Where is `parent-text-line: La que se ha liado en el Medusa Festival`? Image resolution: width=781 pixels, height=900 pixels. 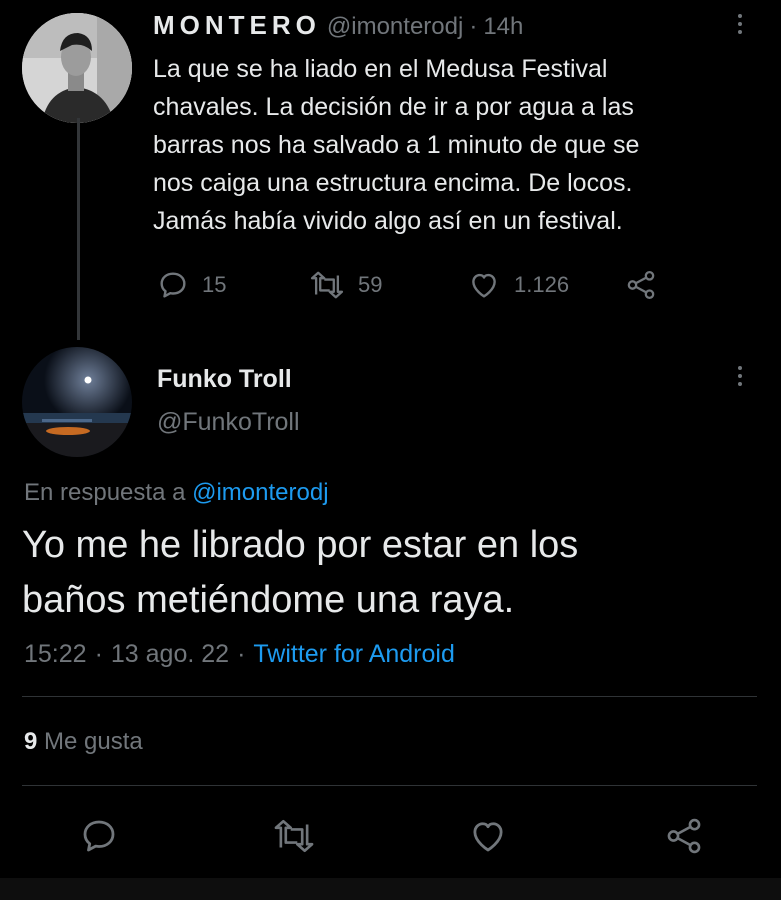 parent-text-line: La que se ha liado en el Medusa Festival is located at coordinates (380, 69).